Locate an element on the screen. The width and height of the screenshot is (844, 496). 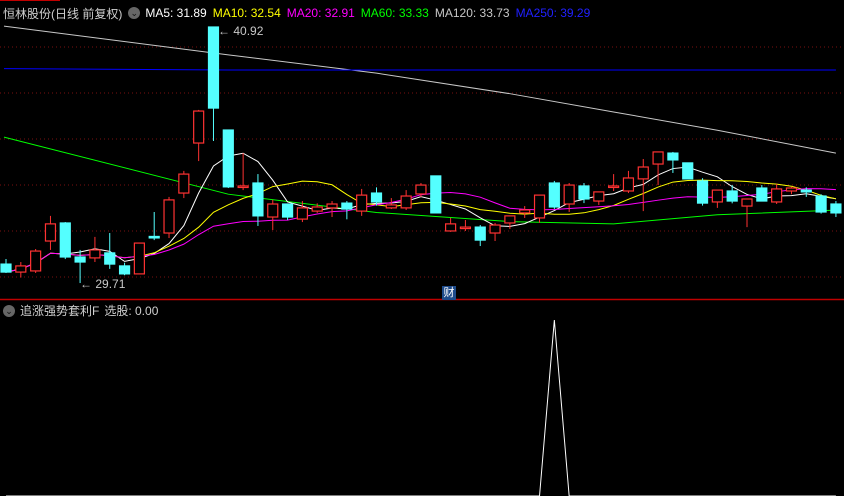
ma60-label: MA60: 33.33 is located at coordinates (394, 13).